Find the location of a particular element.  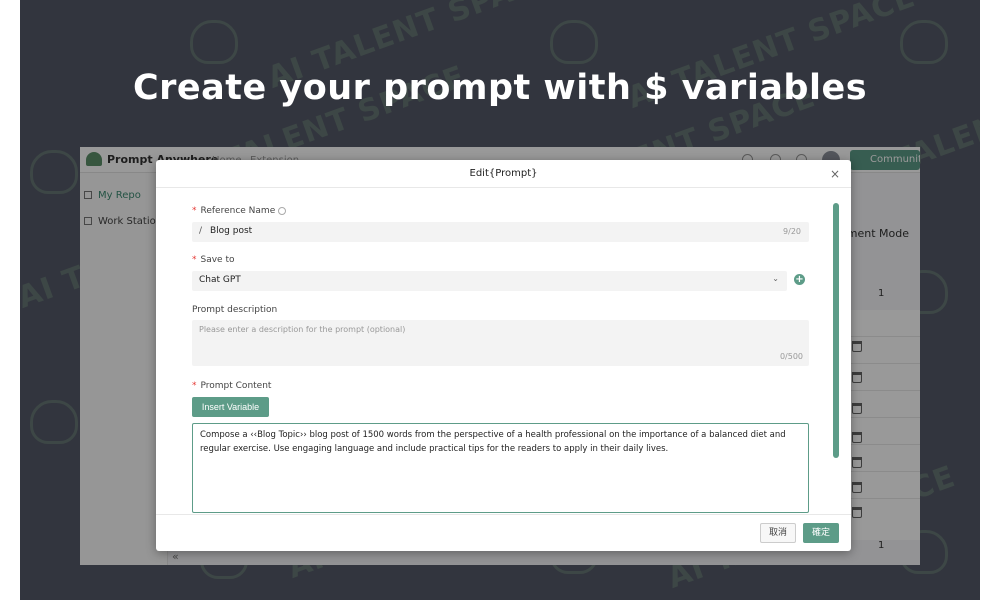

reference-prefix: / is located at coordinates (201, 231).